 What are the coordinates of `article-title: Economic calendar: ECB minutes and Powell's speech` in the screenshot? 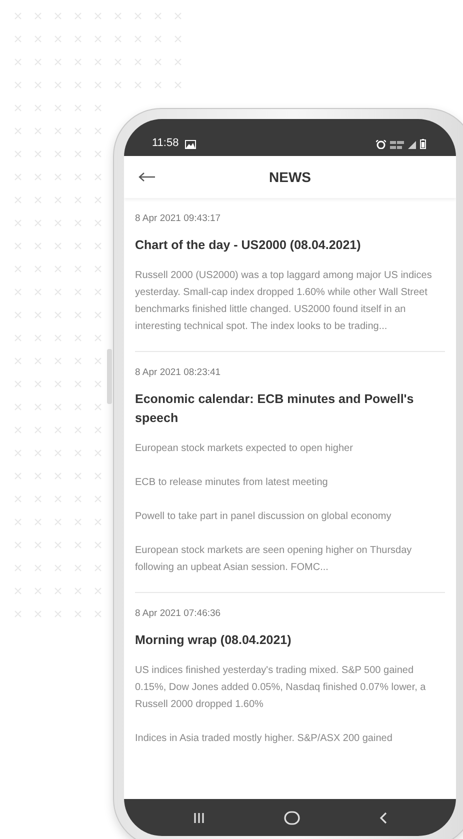 It's located at (290, 409).